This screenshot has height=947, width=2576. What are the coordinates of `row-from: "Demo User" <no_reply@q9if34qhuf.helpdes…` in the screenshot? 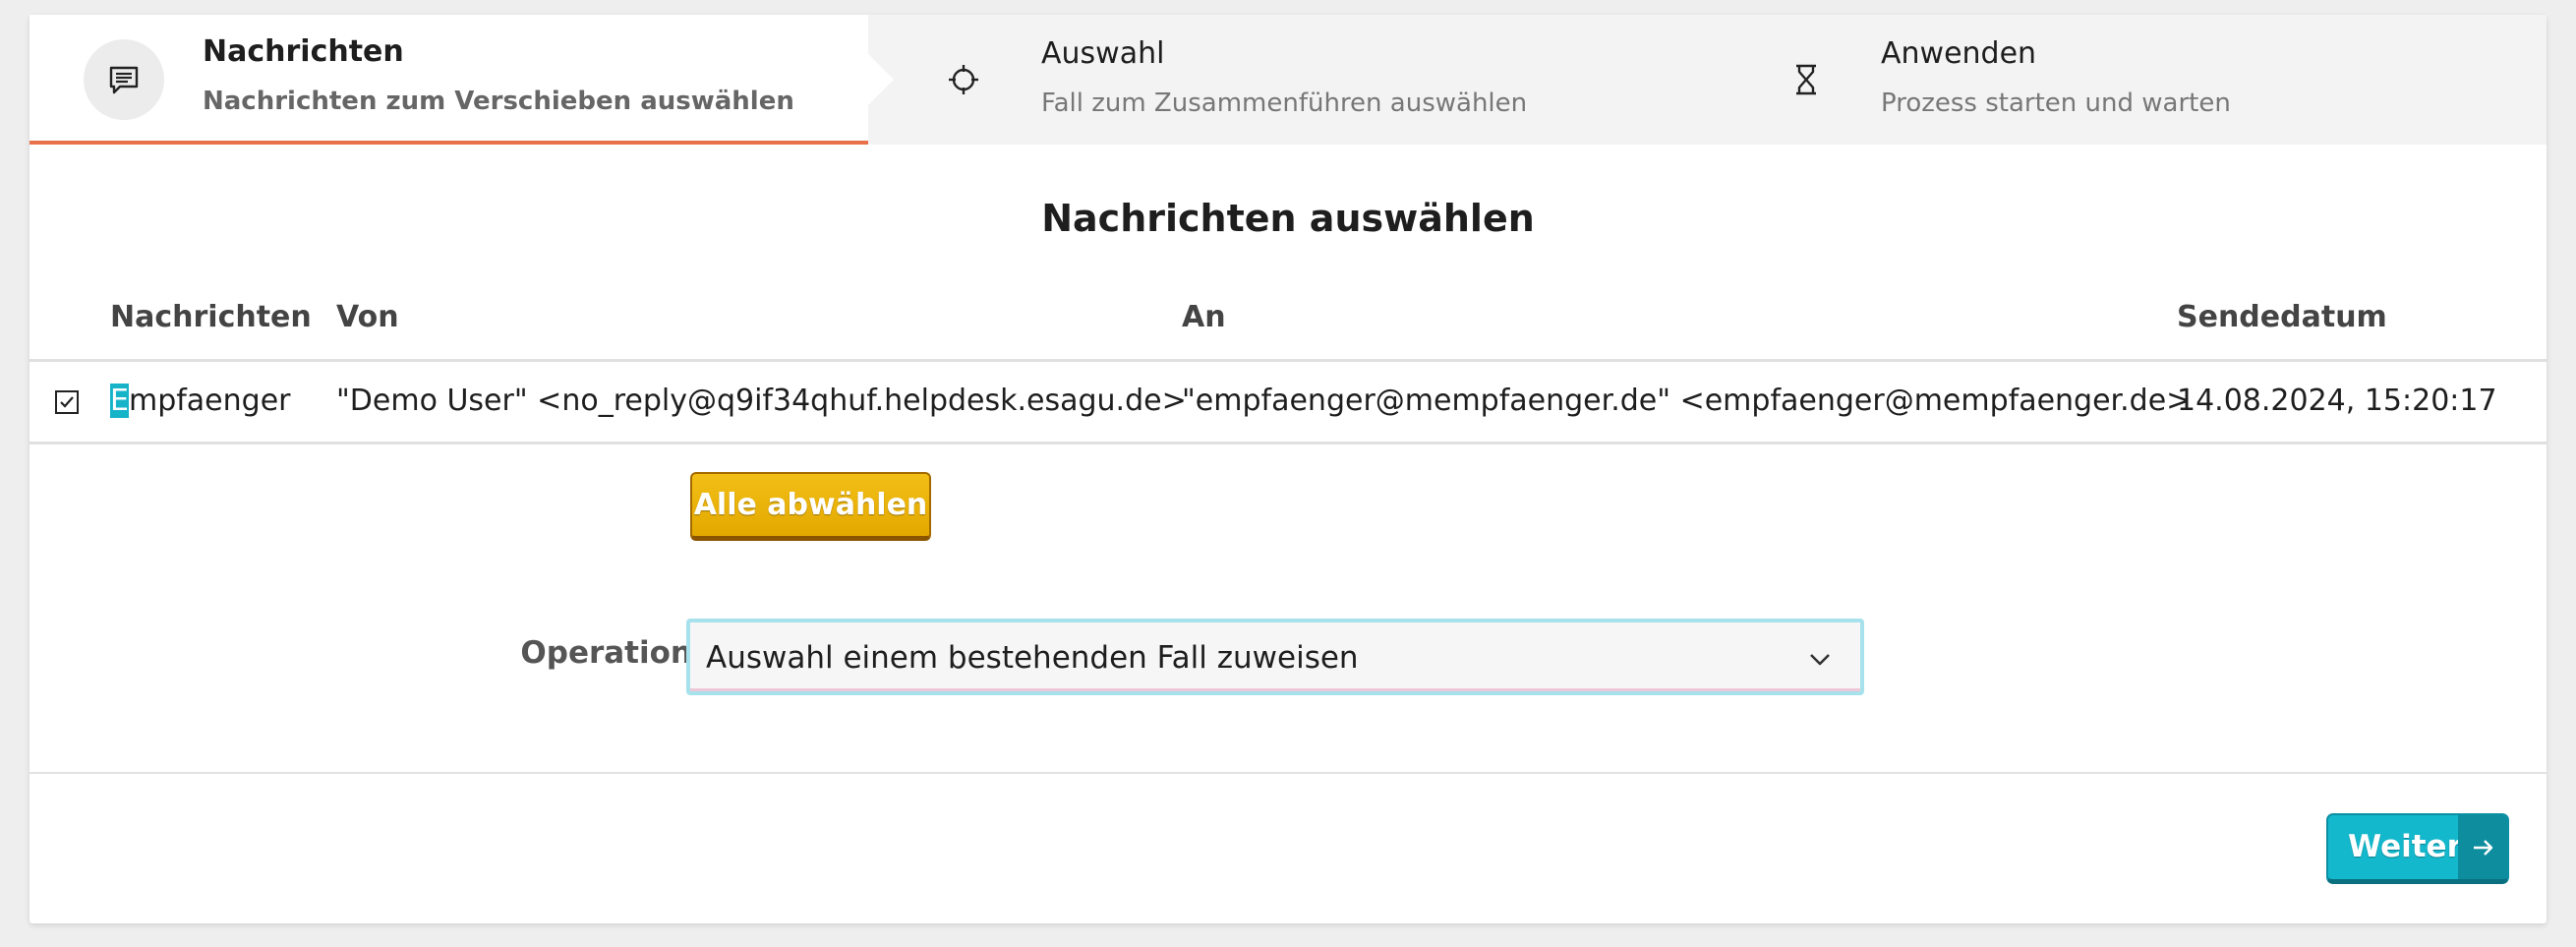 It's located at (761, 401).